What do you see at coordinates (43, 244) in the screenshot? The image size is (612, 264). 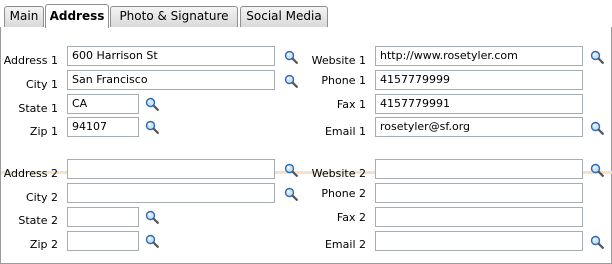 I see `zip-2-label: Zip 2` at bounding box center [43, 244].